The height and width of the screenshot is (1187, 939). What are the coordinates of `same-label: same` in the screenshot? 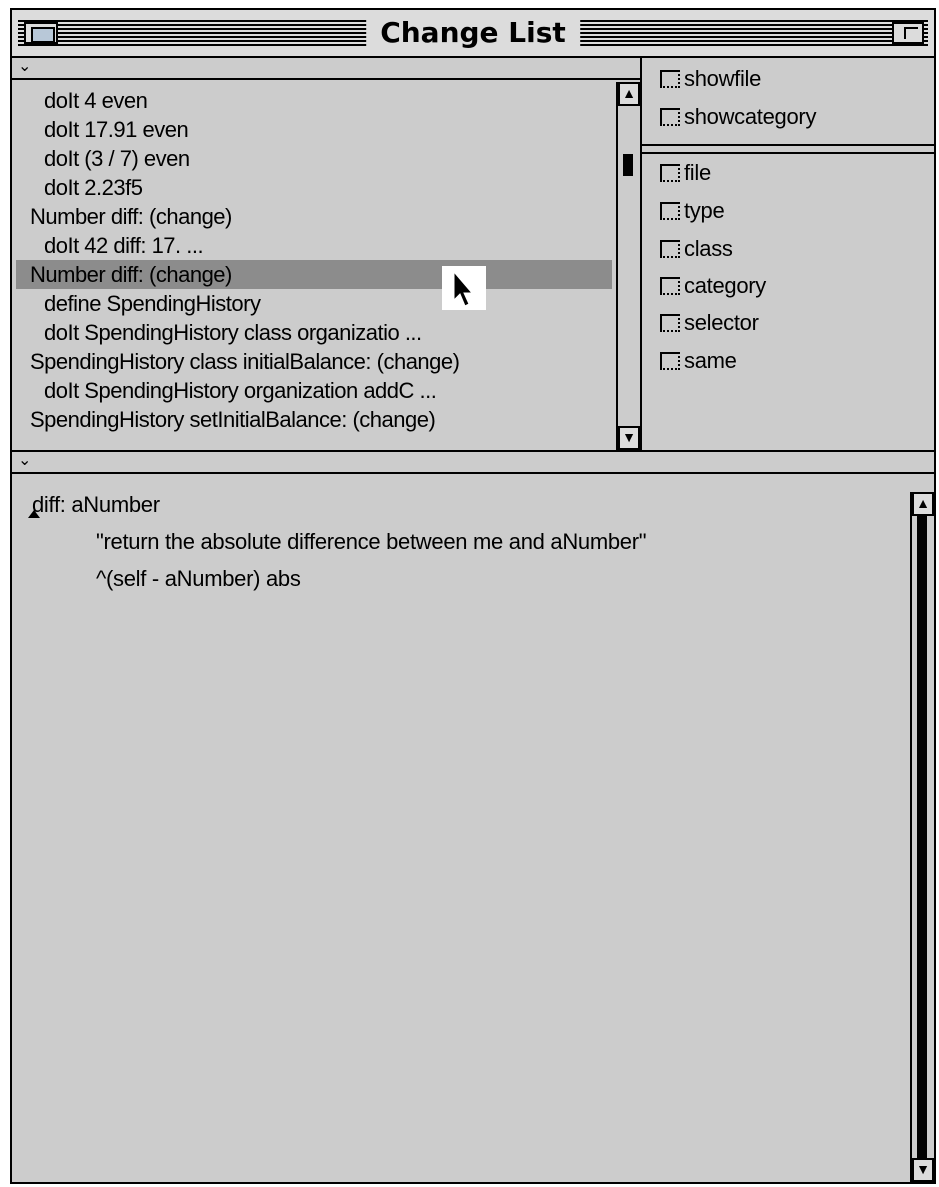 It's located at (710, 360).